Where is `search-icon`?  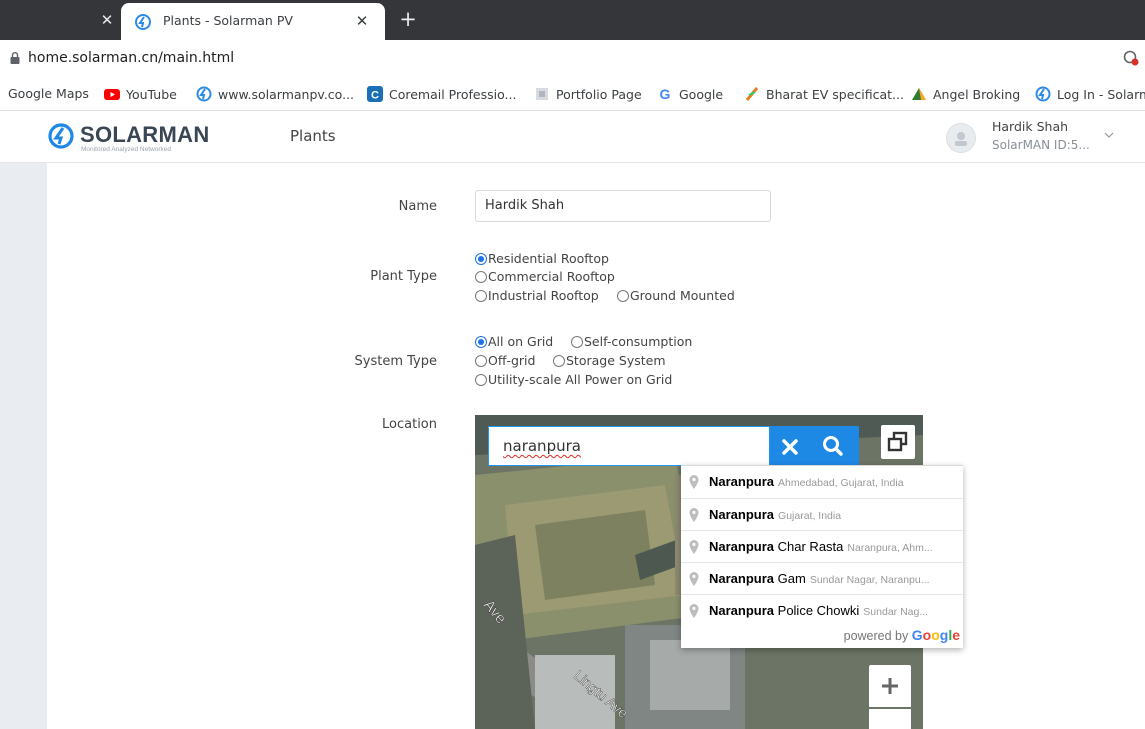
search-icon is located at coordinates (833, 446).